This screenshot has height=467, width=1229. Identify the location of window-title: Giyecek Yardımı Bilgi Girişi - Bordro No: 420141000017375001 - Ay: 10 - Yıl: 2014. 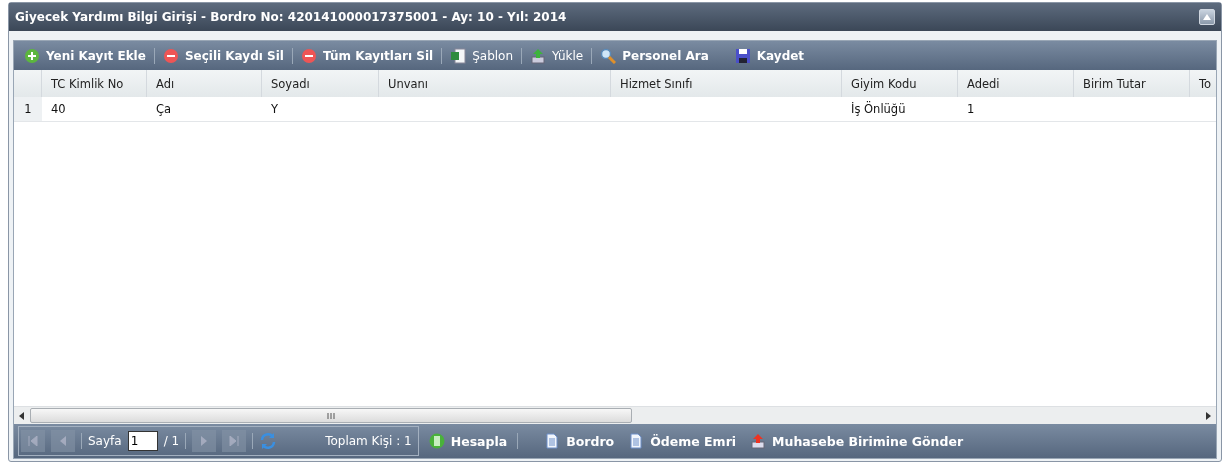
(291, 17).